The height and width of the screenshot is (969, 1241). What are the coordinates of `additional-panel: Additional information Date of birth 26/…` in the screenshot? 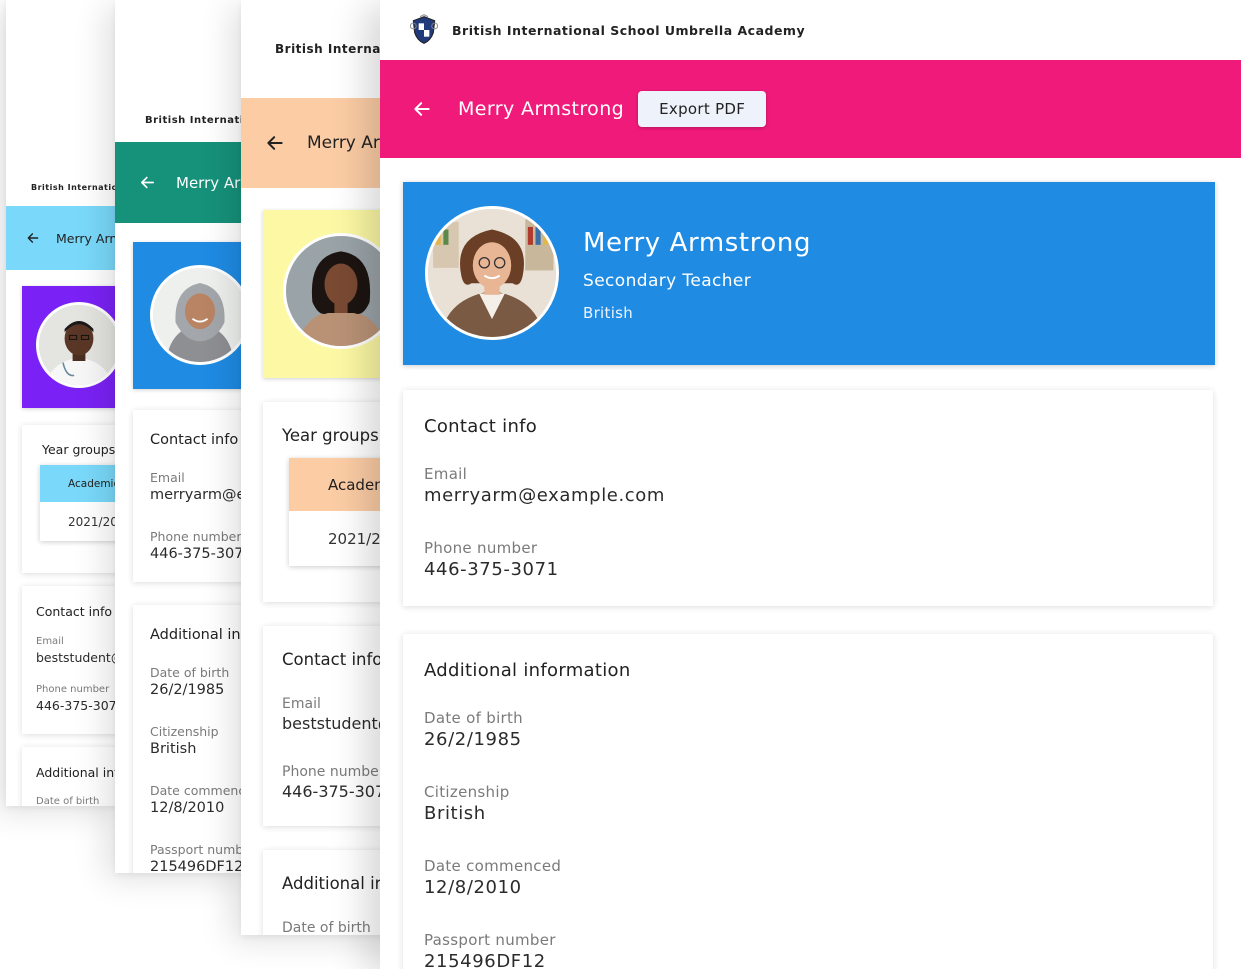 It's located at (194, 739).